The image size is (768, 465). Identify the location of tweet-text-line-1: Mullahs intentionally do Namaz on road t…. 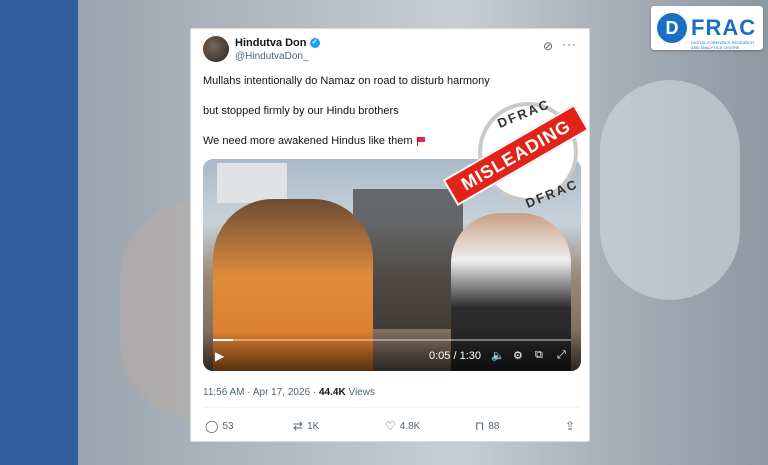
(346, 81).